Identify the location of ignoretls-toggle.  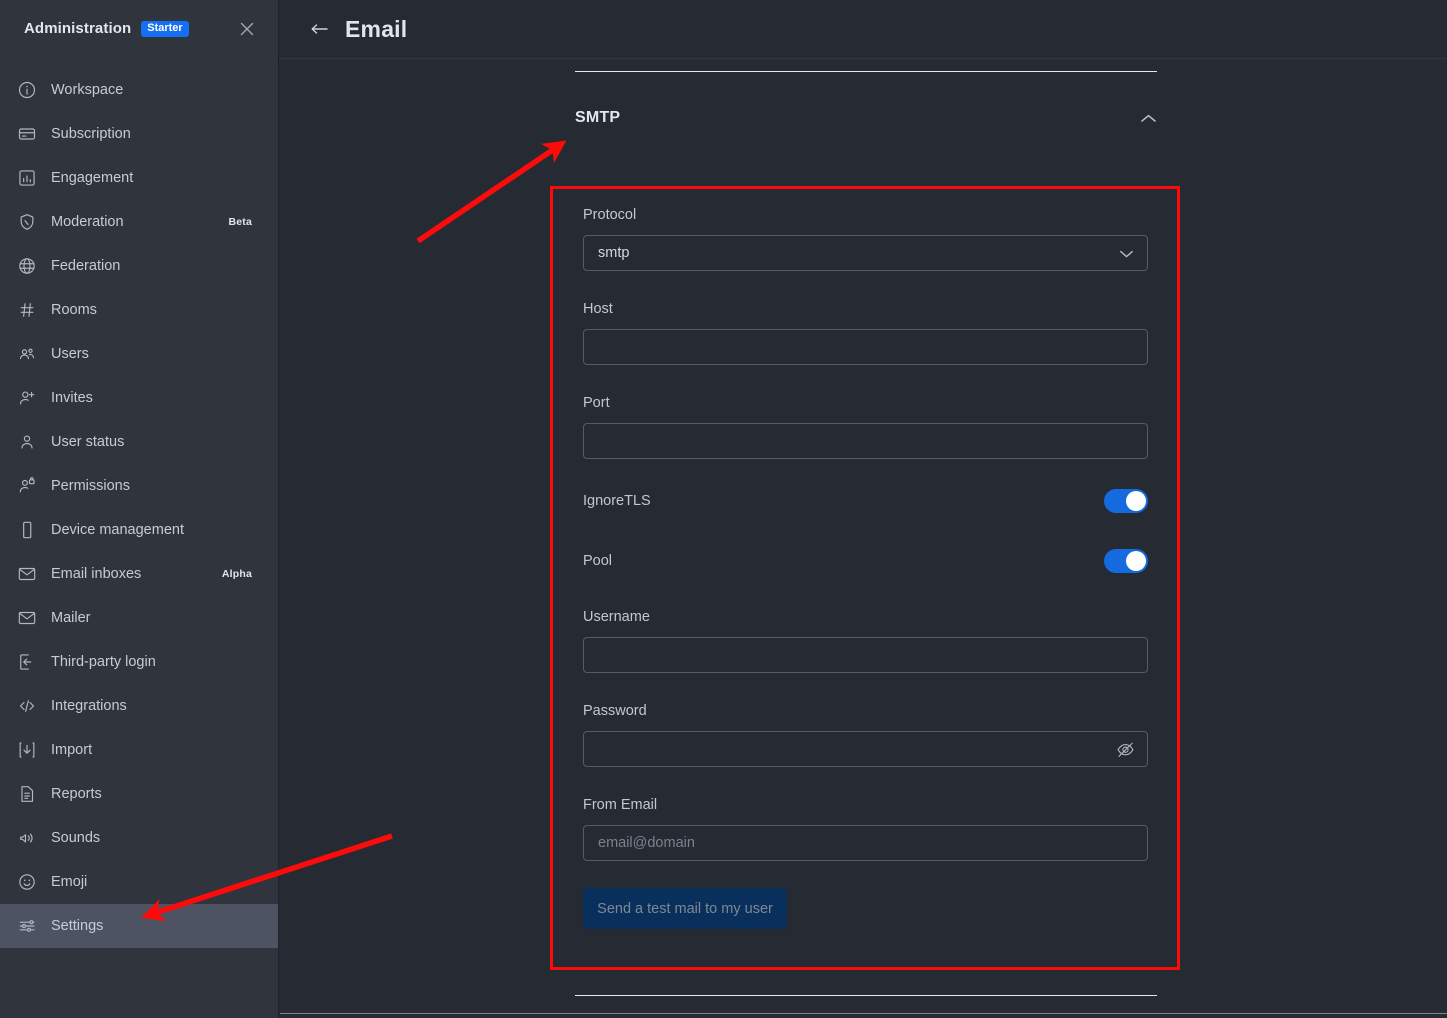
(1126, 501).